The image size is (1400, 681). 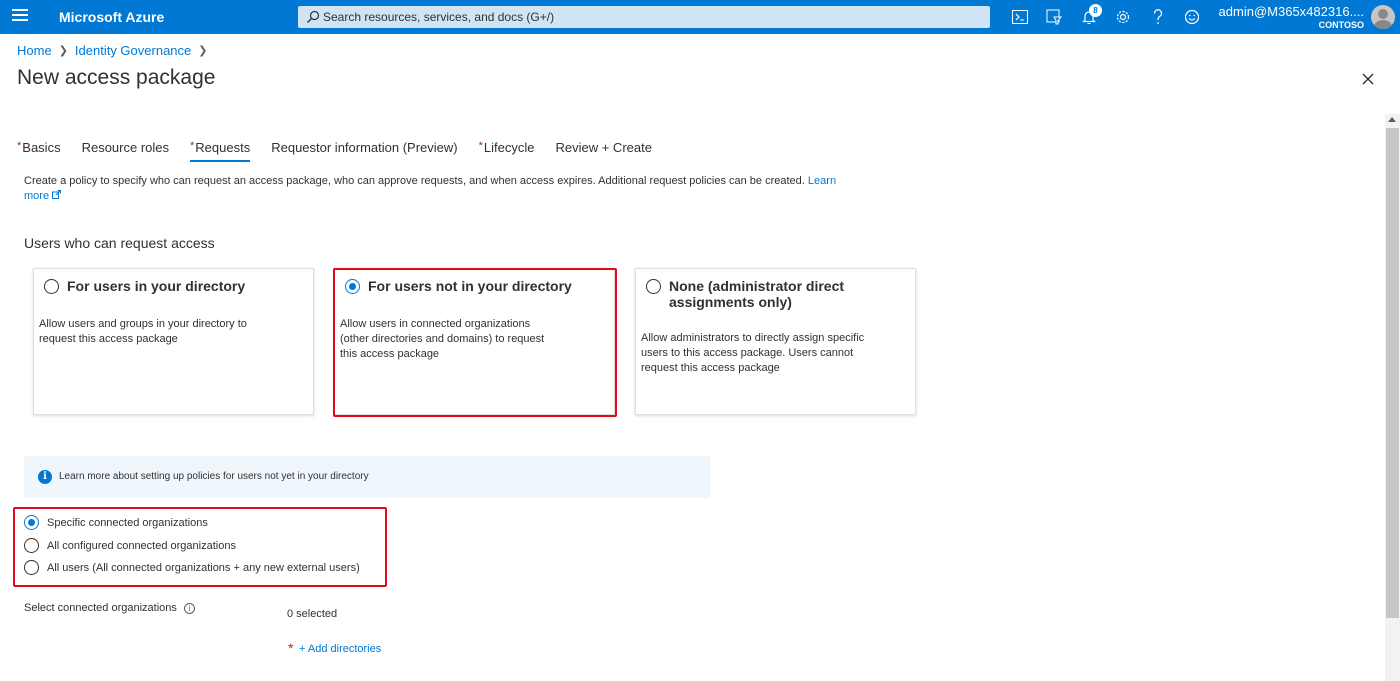 I want to click on tab-basics: *Basics, so click(x=39, y=151).